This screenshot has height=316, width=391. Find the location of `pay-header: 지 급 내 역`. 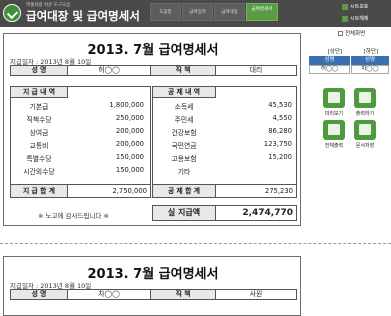

pay-header: 지 급 내 역 is located at coordinates (39, 92).